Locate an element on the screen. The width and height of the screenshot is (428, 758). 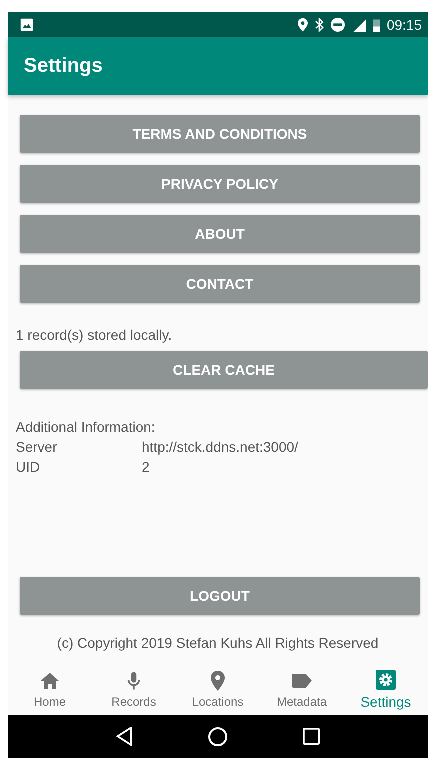
menu-button: CONTACT is located at coordinates (220, 284).